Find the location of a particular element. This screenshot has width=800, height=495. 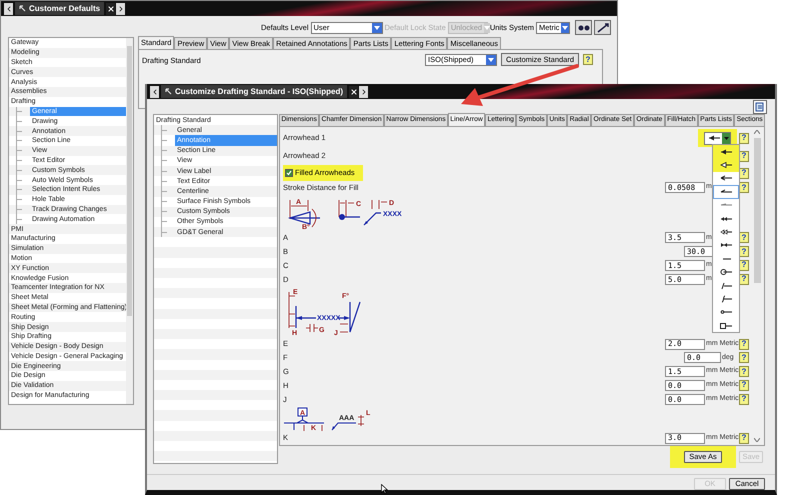

settings-file-button is located at coordinates (760, 107).